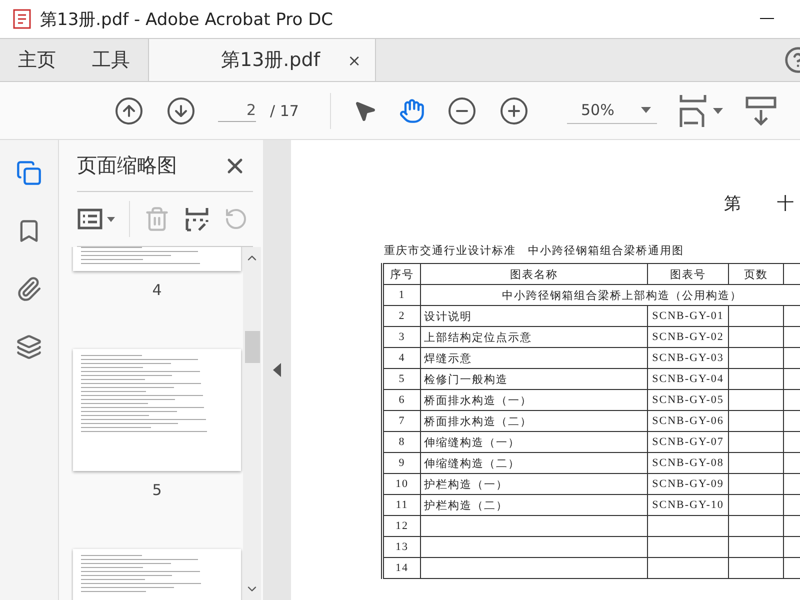 The height and width of the screenshot is (600, 800). What do you see at coordinates (688, 484) in the screenshot?
I see `table-cell: SCNB-GY-09` at bounding box center [688, 484].